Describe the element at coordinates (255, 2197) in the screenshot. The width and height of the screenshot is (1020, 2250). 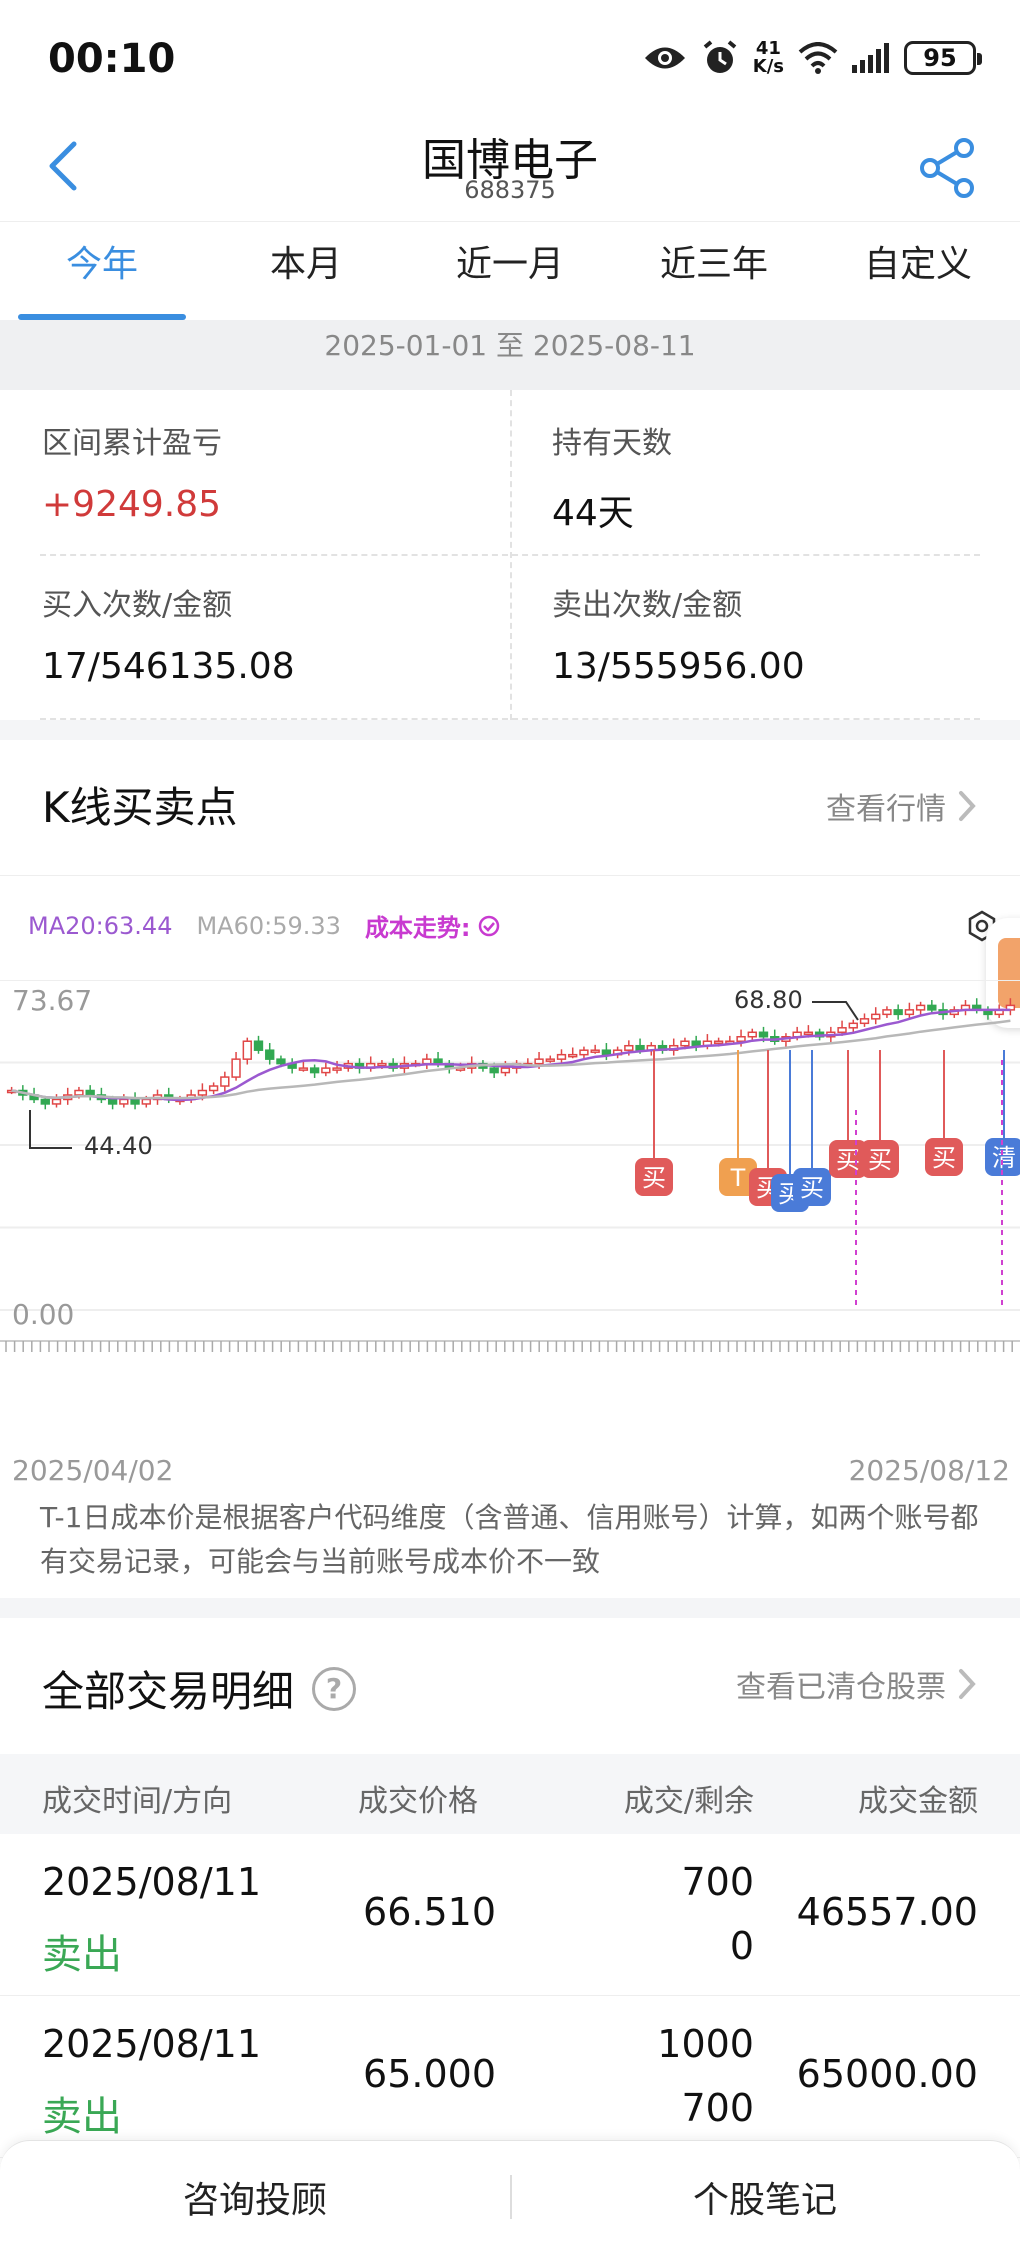
I see `consult-advisor-button: 咨询投顾` at that location.